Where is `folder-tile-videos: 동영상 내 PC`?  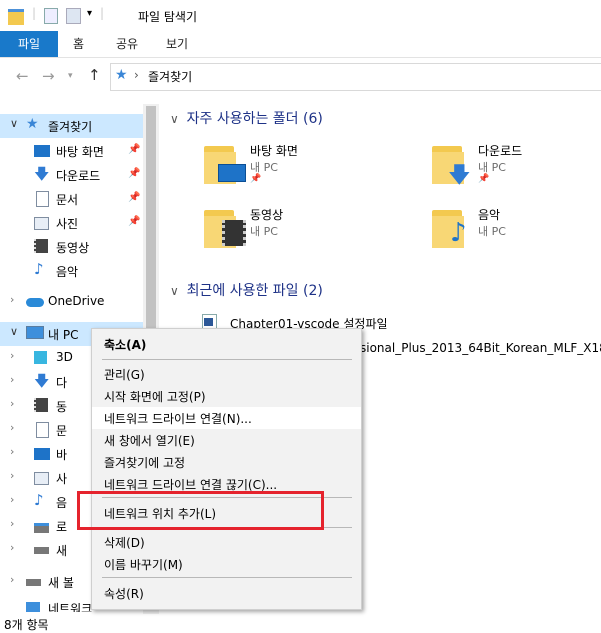
folder-tile-videos: 동영상 내 PC is located at coordinates (300, 230).